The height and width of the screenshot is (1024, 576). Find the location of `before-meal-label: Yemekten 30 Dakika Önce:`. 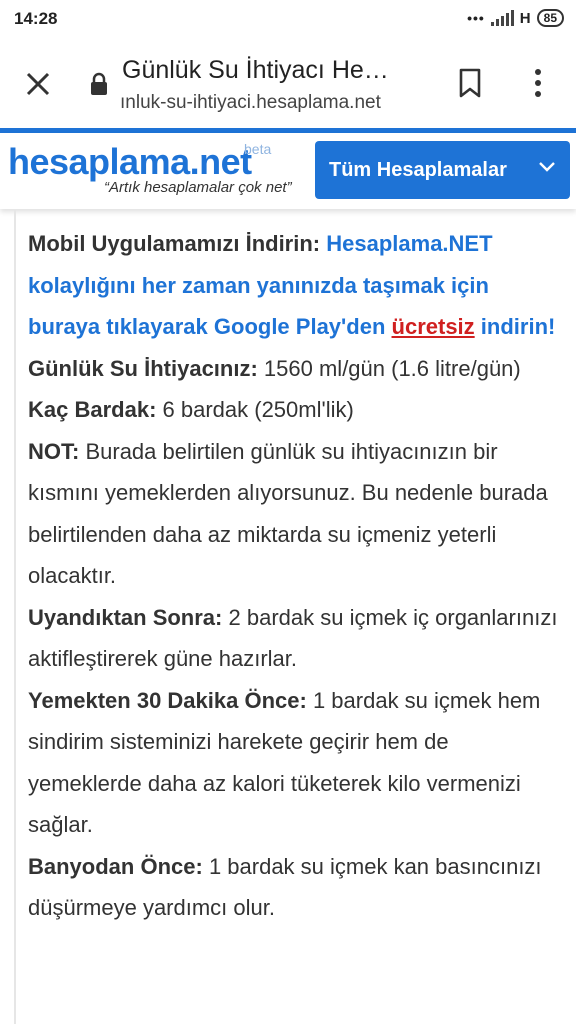

before-meal-label: Yemekten 30 Dakika Önce: is located at coordinates (167, 700).